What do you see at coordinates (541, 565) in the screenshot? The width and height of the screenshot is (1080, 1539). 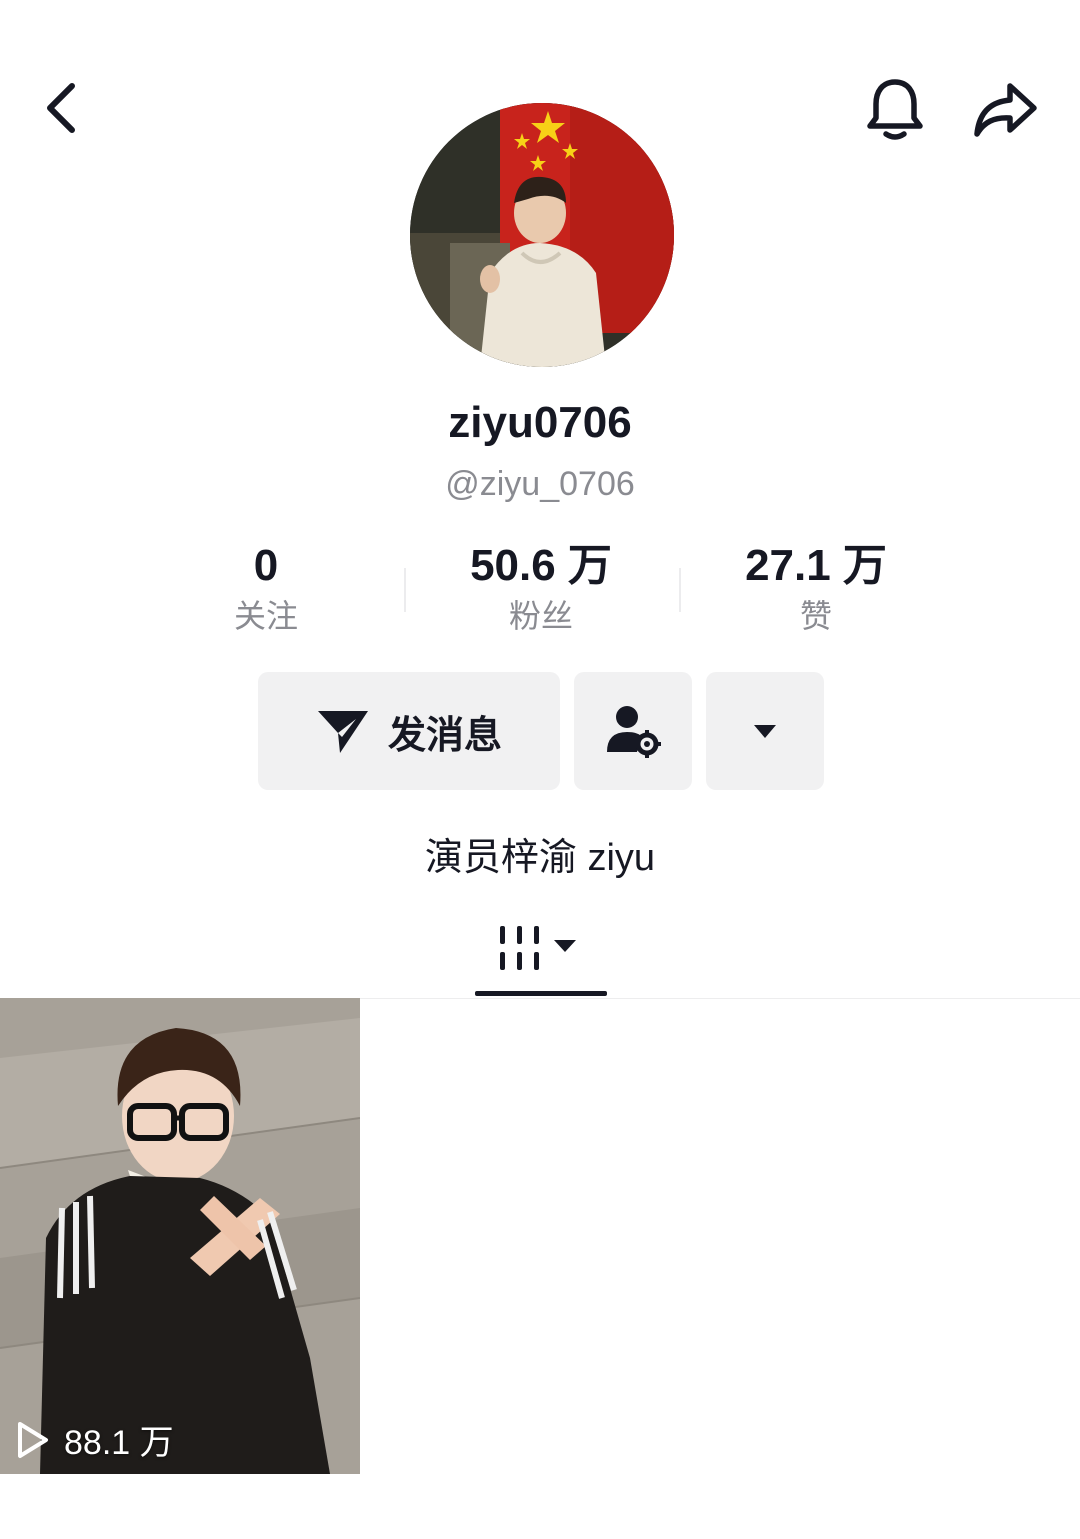 I see `followers-count: 50.6 万` at bounding box center [541, 565].